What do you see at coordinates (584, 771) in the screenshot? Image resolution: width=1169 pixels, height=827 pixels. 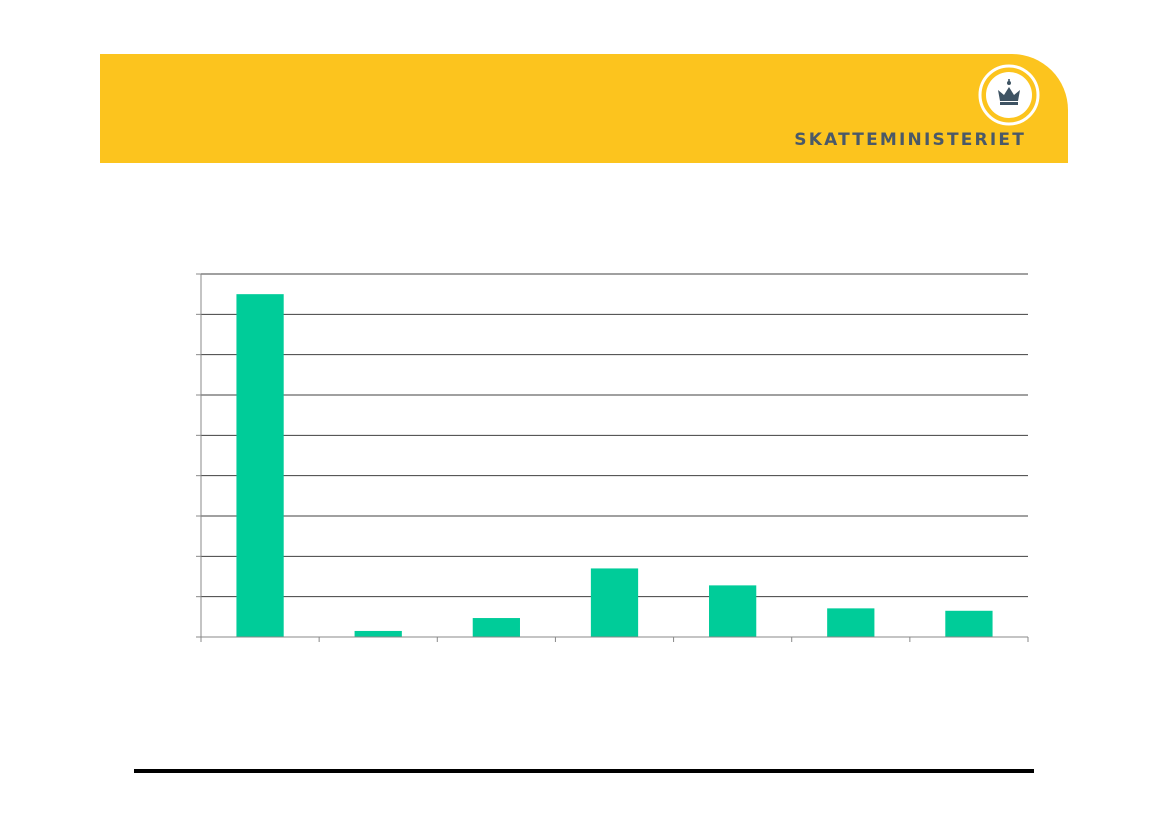 I see `footer-rule` at bounding box center [584, 771].